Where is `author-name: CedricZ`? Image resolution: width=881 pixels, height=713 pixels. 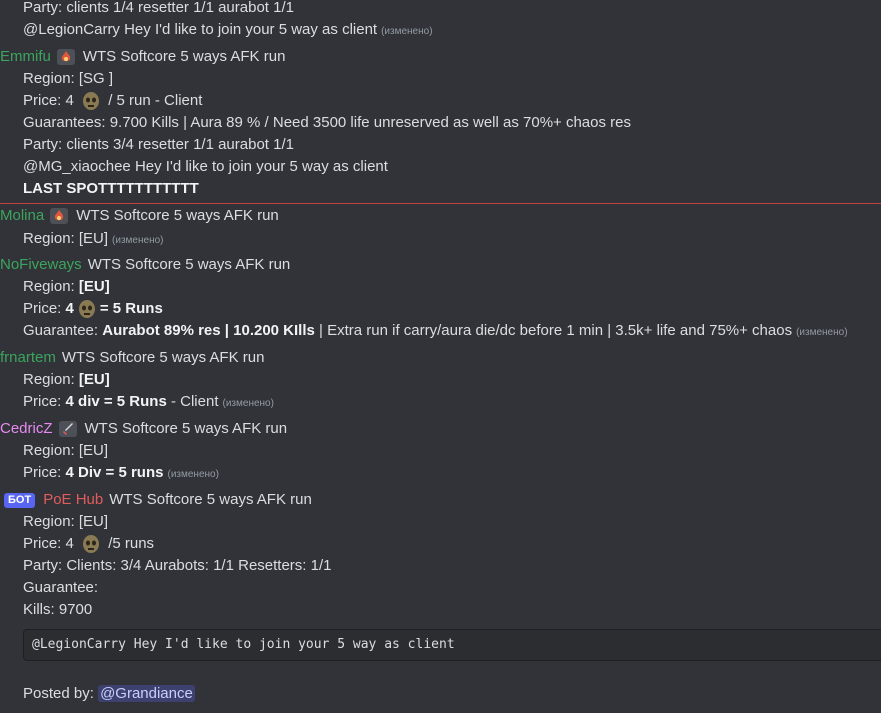 author-name: CedricZ is located at coordinates (26, 429).